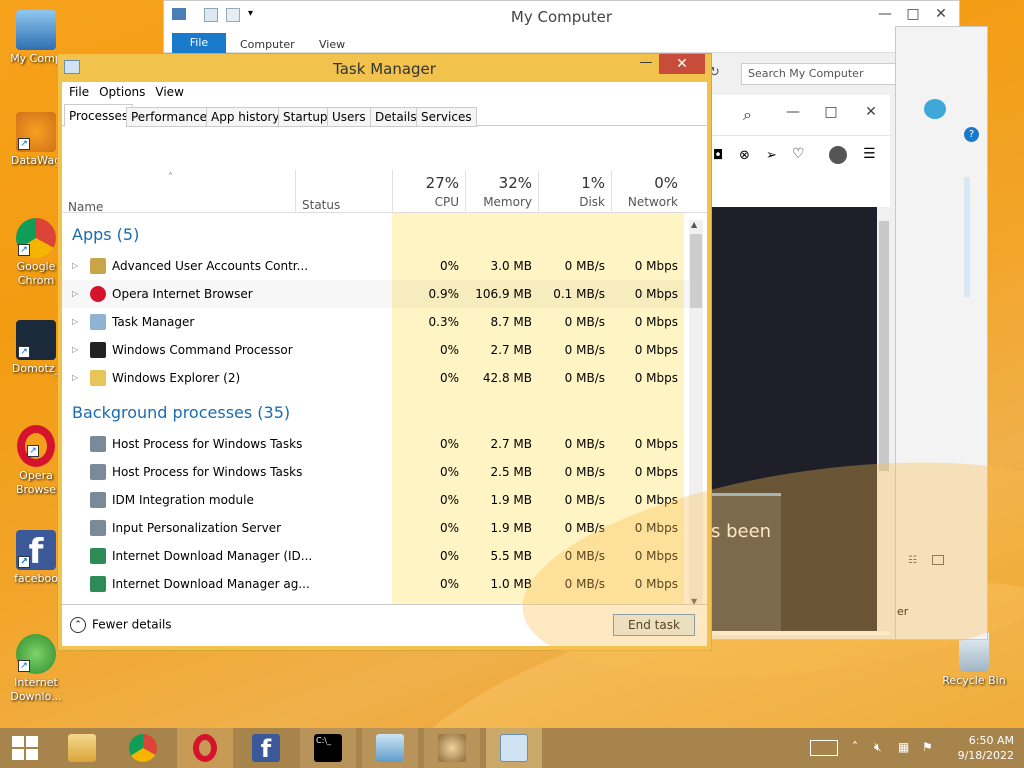  What do you see at coordinates (869, 154) in the screenshot?
I see `settings-icon: ☰` at bounding box center [869, 154].